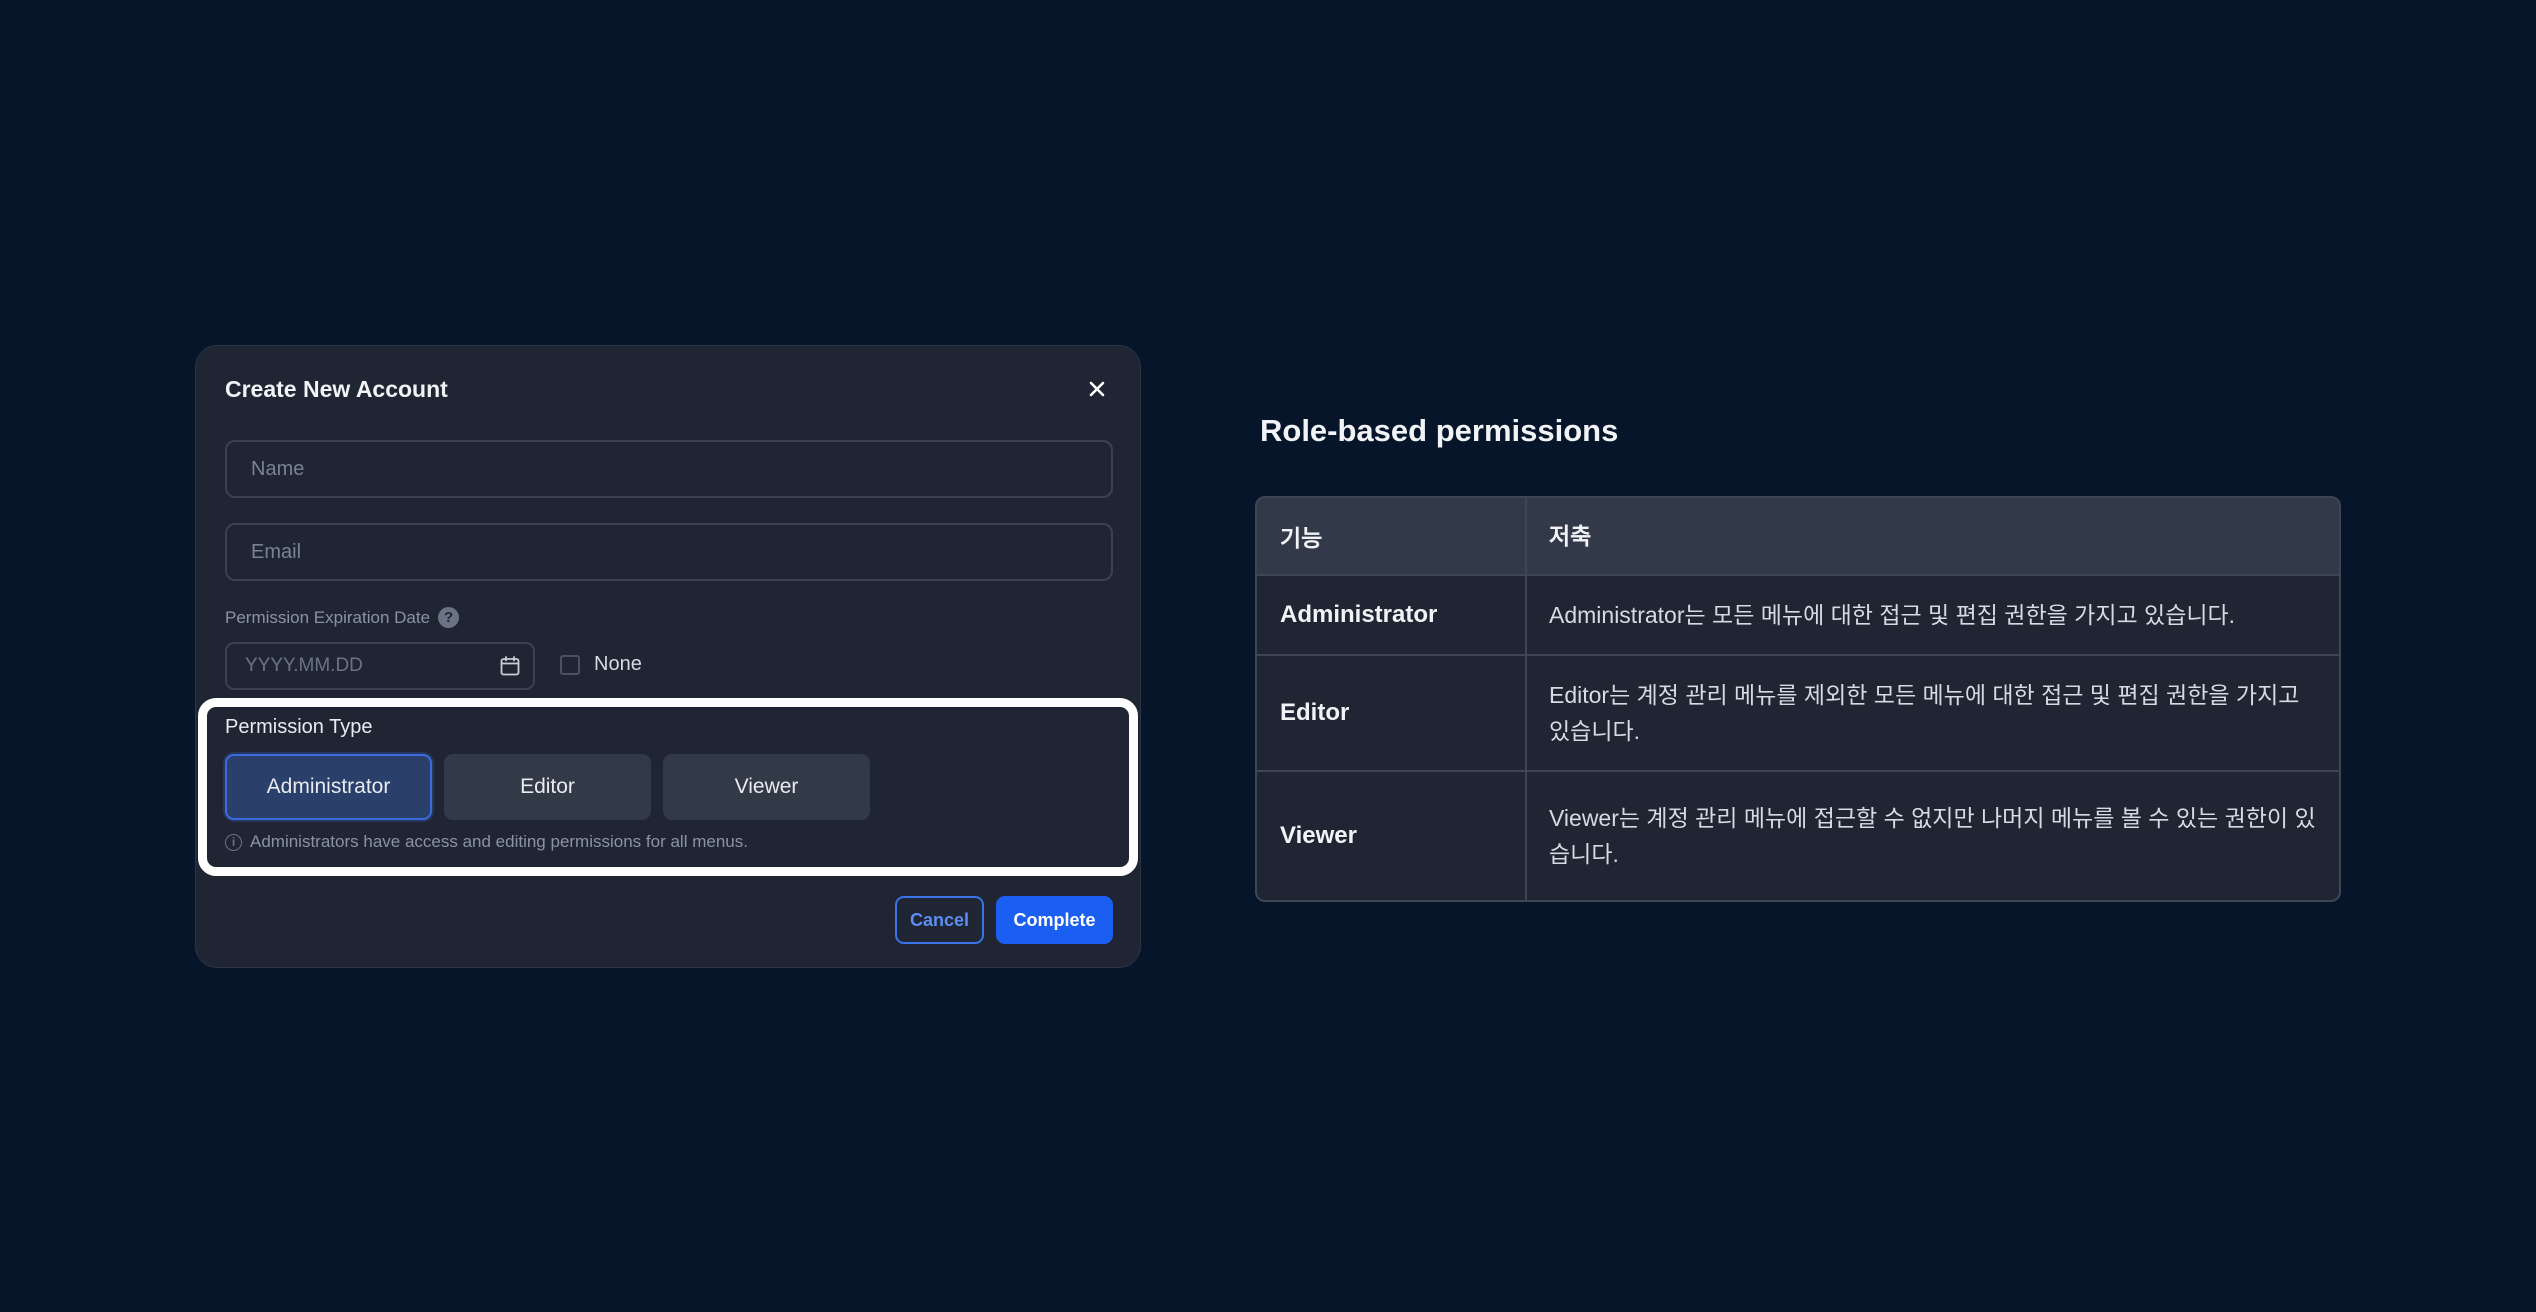  What do you see at coordinates (1392, 836) in the screenshot?
I see `role-viewer: Viewer` at bounding box center [1392, 836].